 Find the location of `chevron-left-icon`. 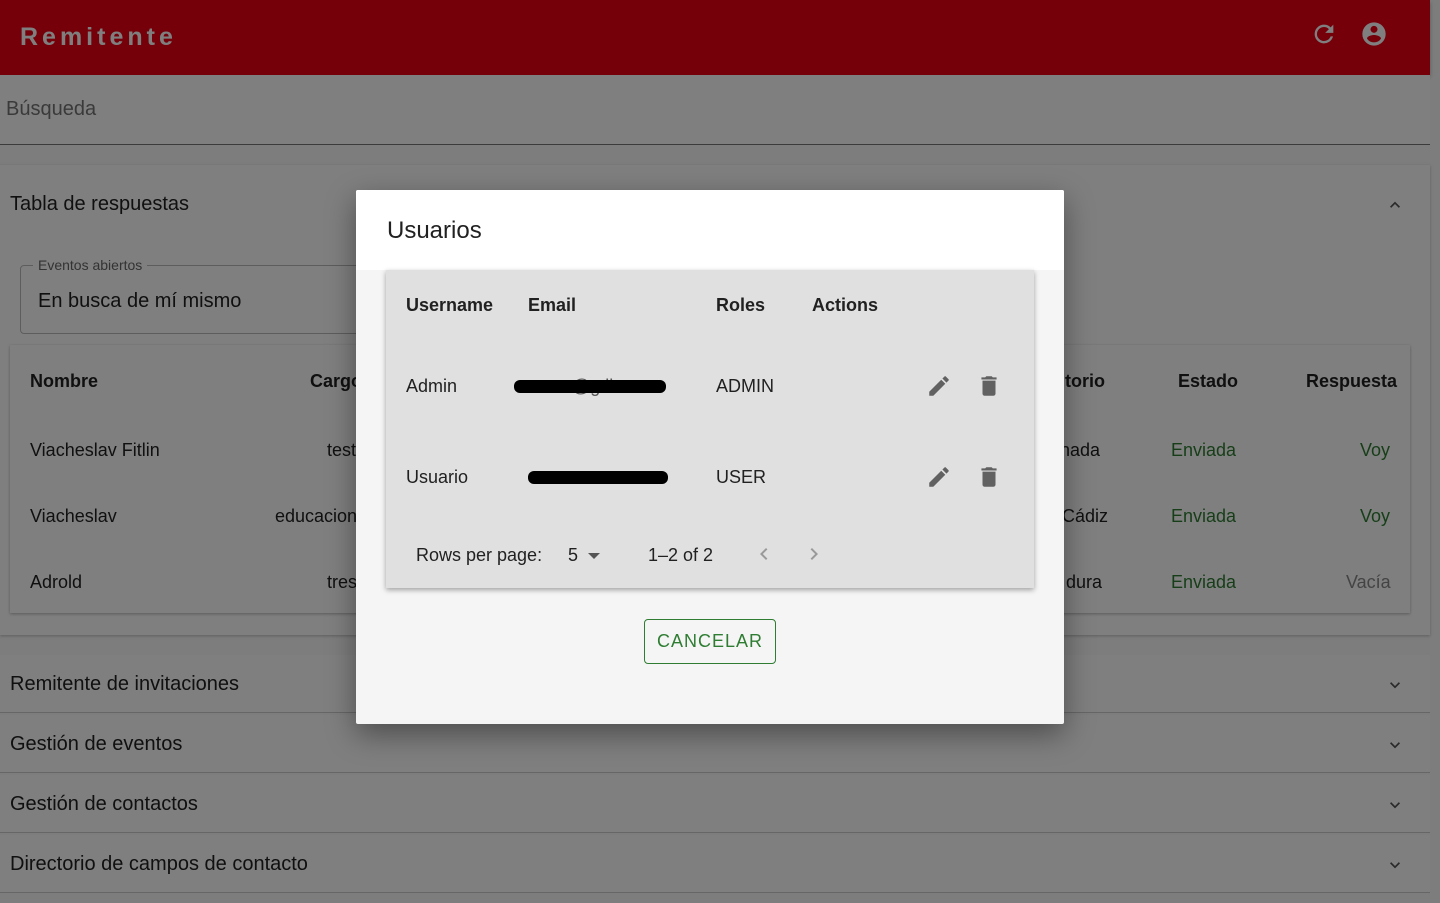

chevron-left-icon is located at coordinates (764, 554).